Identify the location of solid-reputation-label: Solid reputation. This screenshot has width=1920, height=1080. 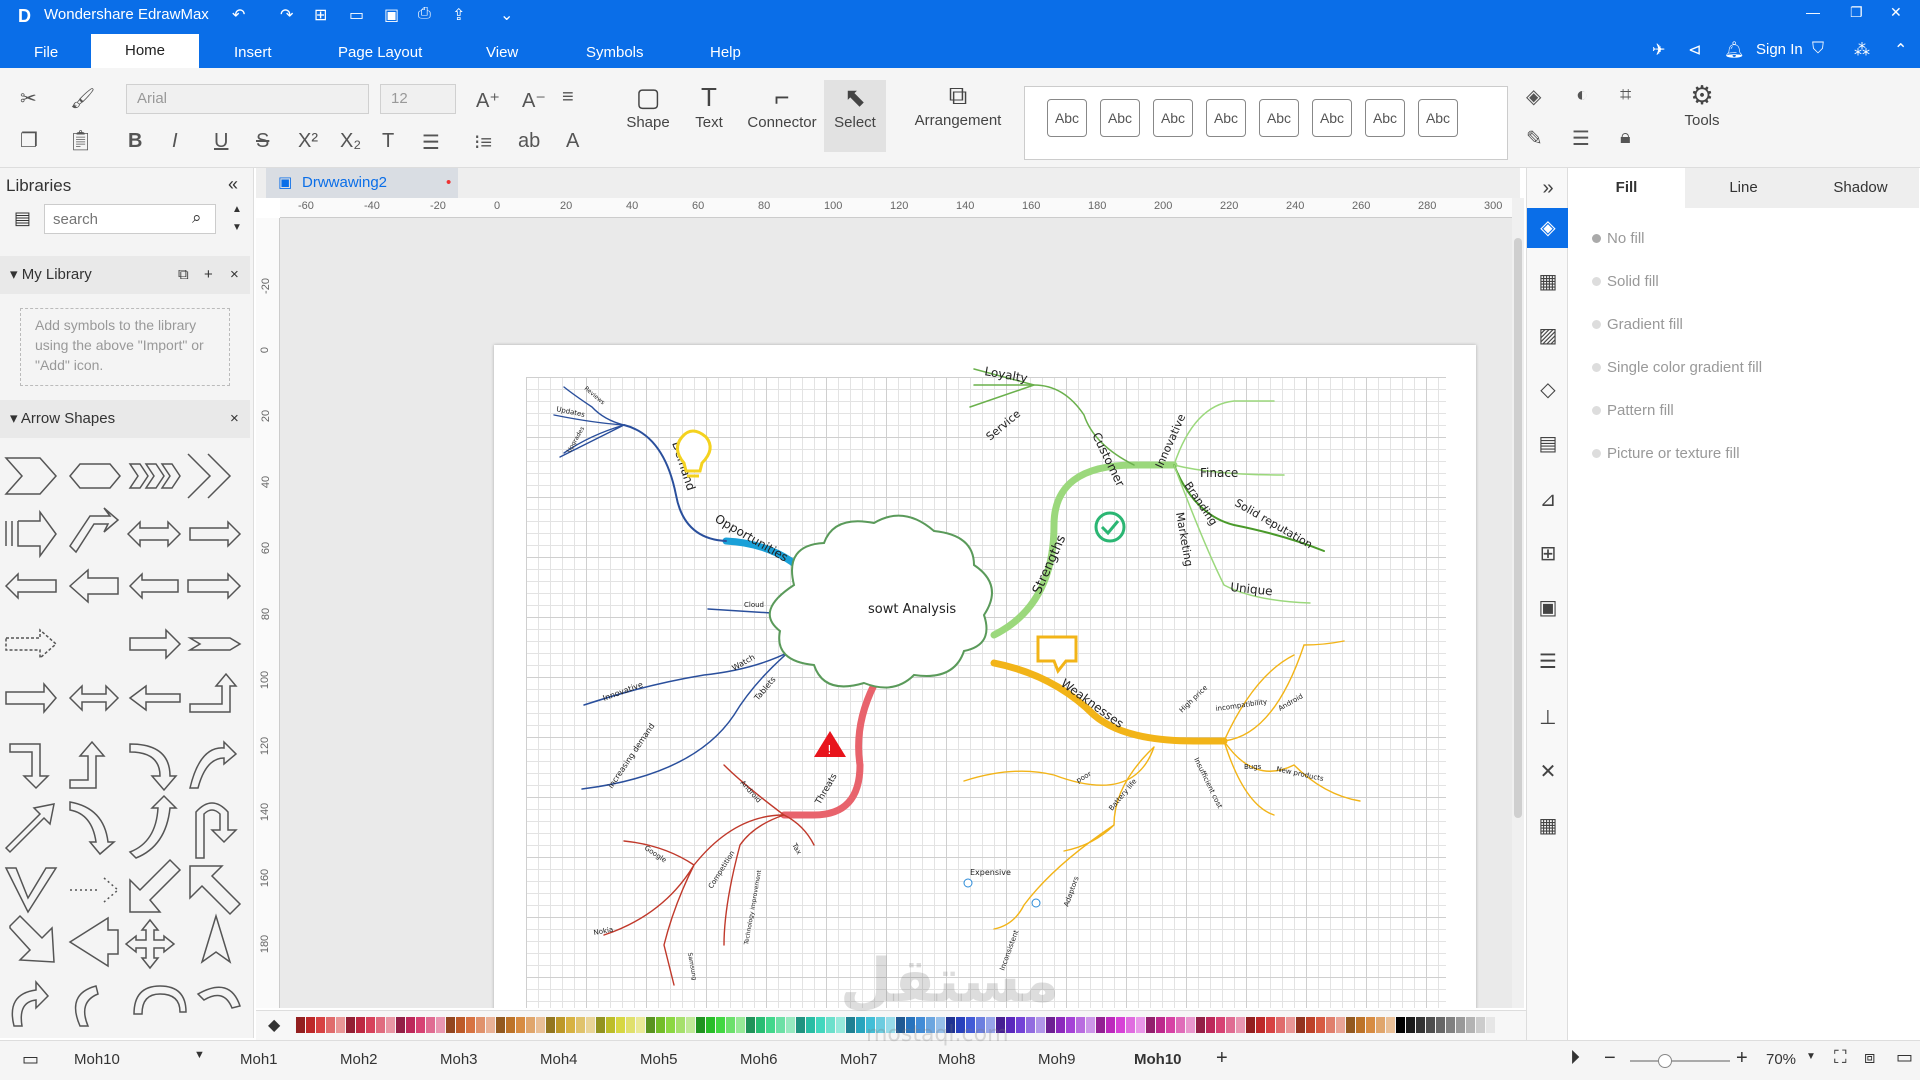
(1274, 523).